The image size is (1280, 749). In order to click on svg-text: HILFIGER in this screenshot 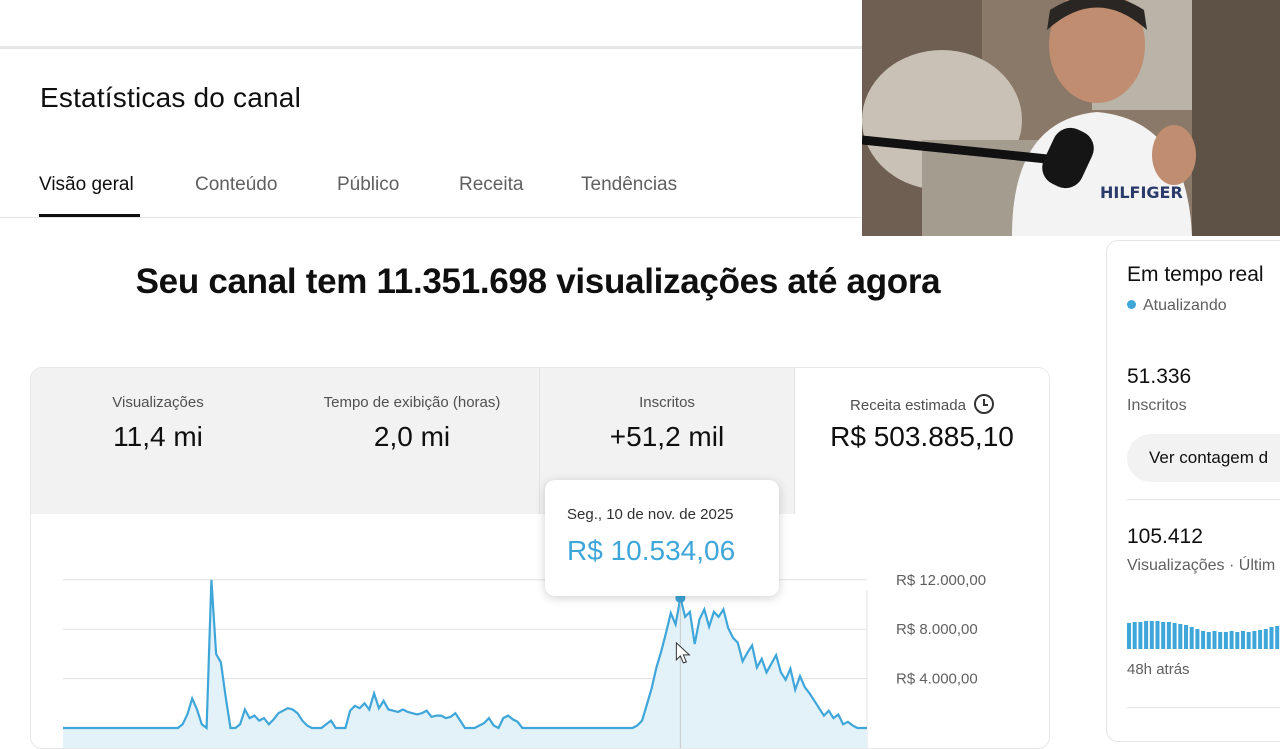, I will do `click(1141, 192)`.